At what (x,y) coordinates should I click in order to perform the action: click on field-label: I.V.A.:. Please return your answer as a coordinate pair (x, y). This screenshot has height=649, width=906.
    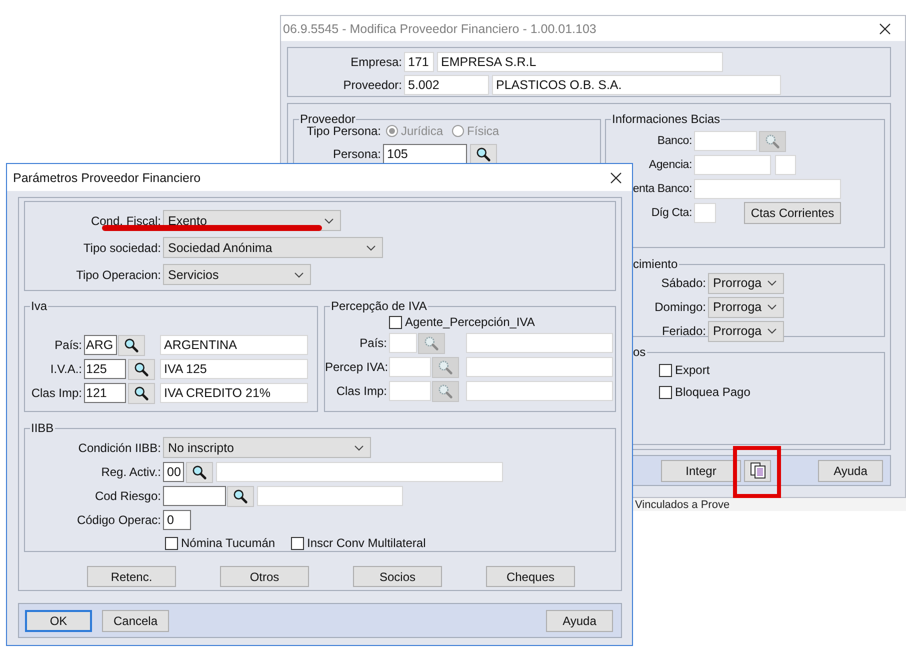
    Looking at the image, I should click on (66, 369).